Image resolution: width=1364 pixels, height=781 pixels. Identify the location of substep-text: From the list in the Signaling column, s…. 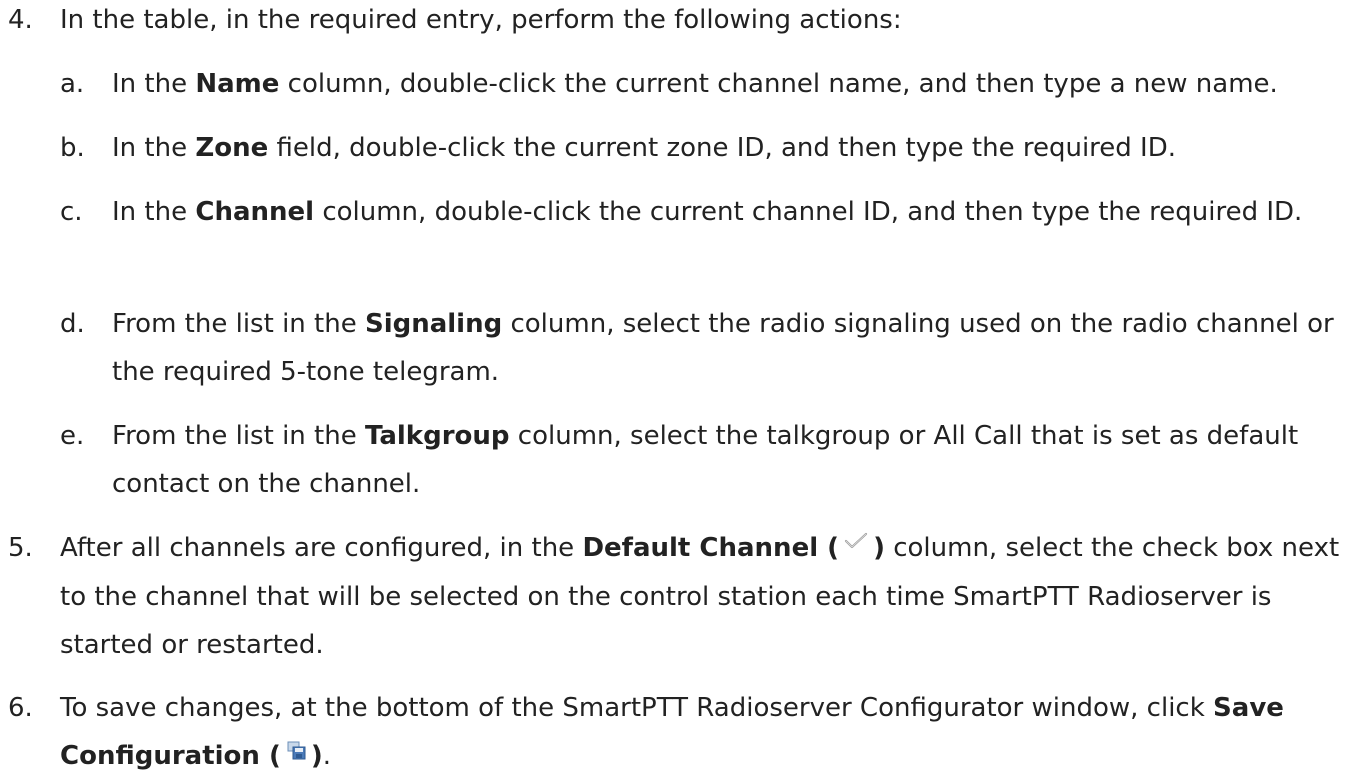
(732, 348).